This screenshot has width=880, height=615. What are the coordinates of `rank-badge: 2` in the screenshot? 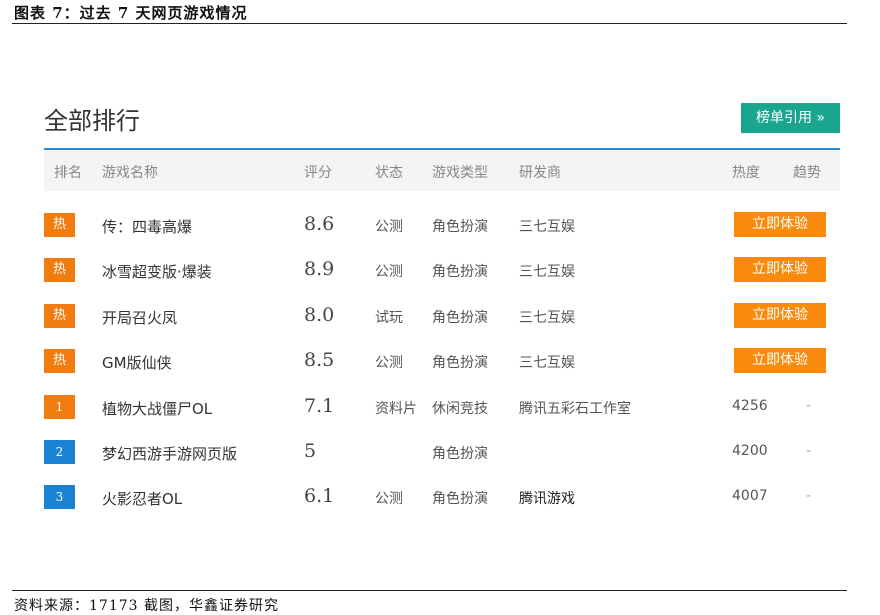 It's located at (59, 452).